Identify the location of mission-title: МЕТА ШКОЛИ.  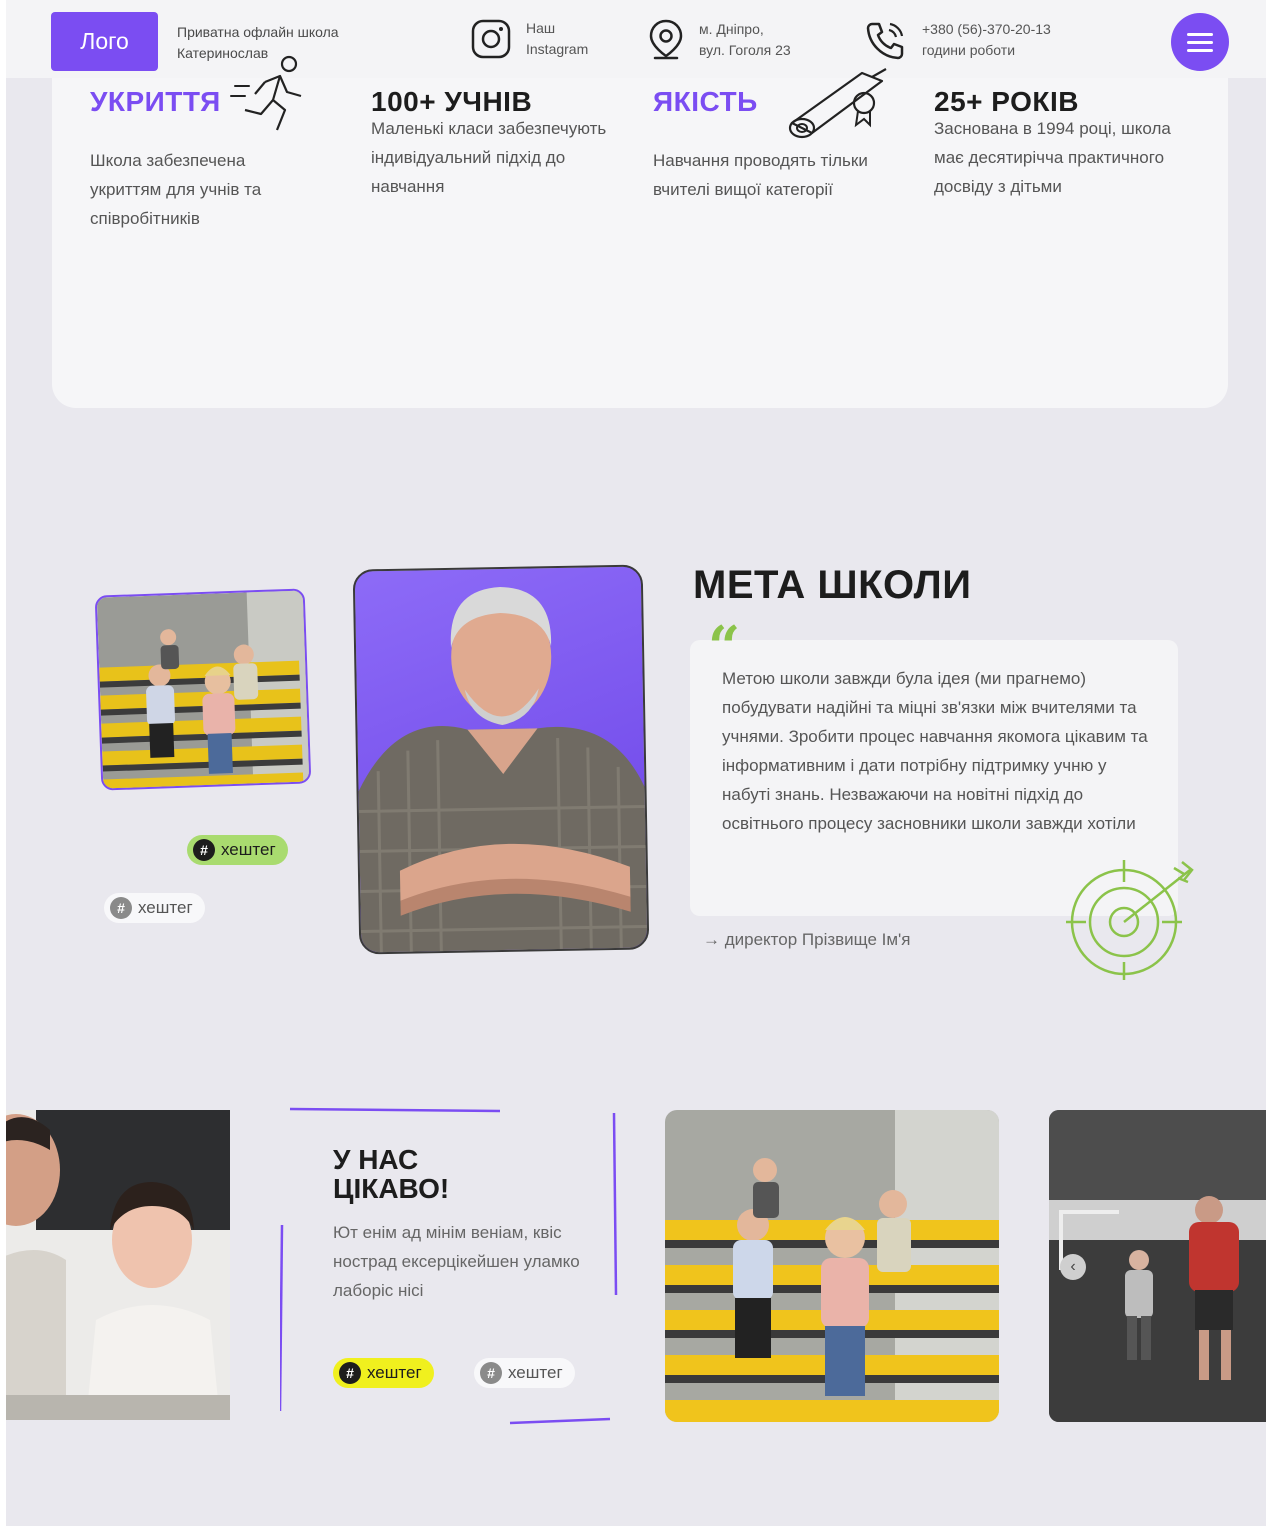
(832, 585).